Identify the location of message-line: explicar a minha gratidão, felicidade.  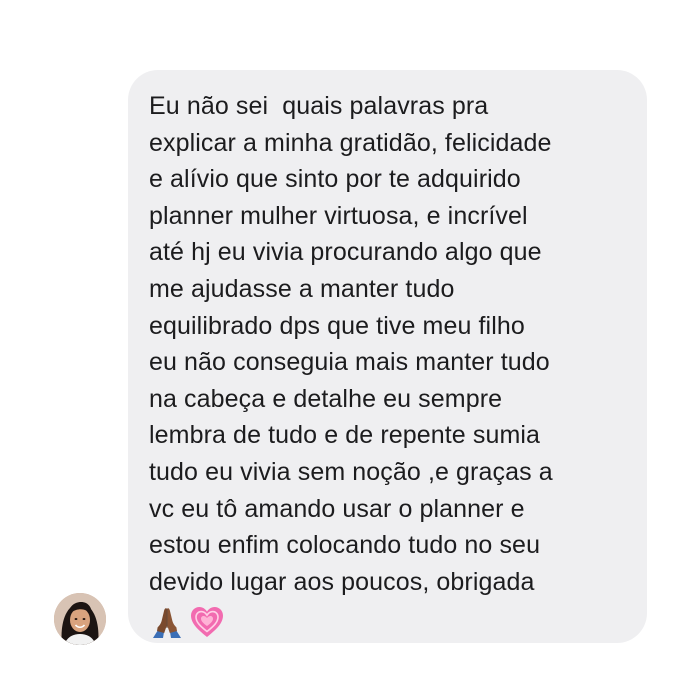
(350, 142).